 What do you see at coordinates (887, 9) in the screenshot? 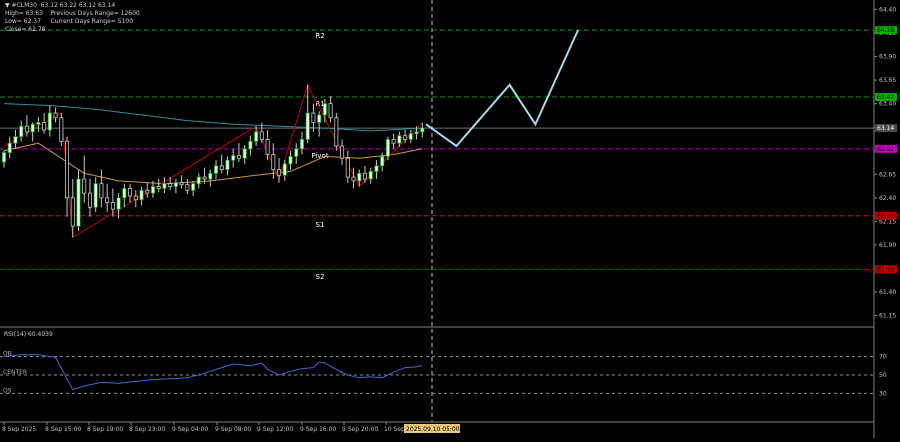
I see `price-tick-label: 64.40` at bounding box center [887, 9].